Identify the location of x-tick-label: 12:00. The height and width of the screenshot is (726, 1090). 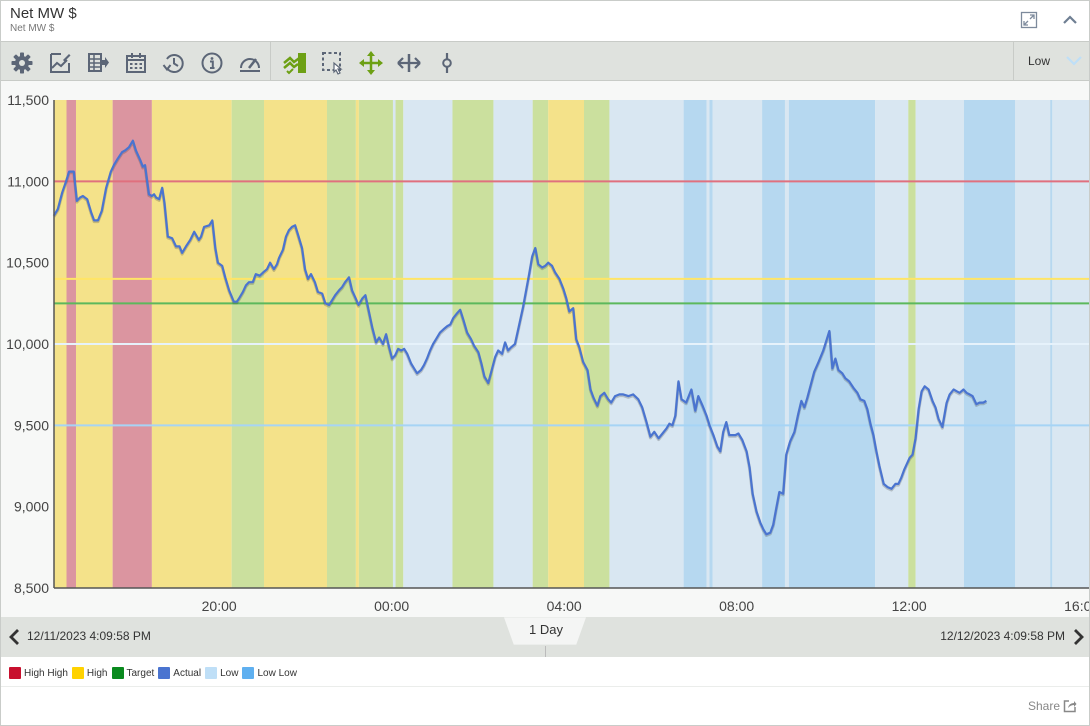
(909, 606).